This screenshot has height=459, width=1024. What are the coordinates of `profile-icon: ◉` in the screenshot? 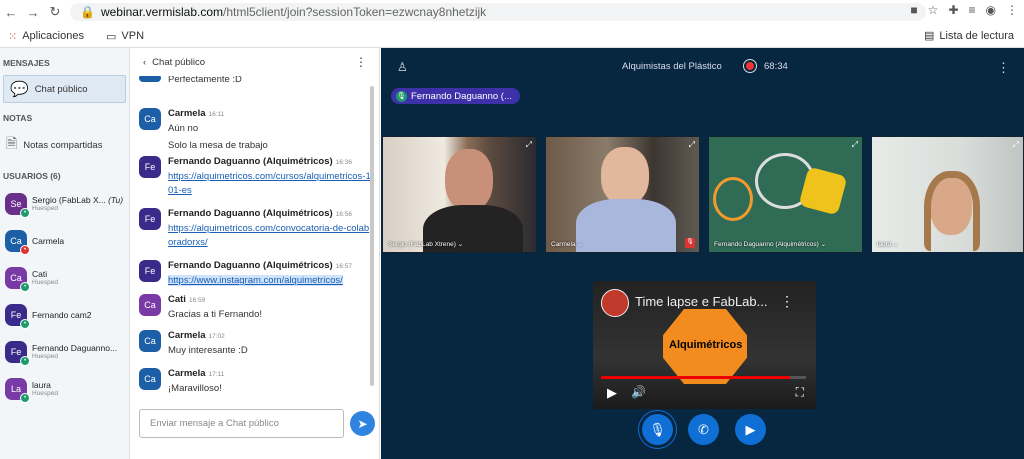 It's located at (991, 10).